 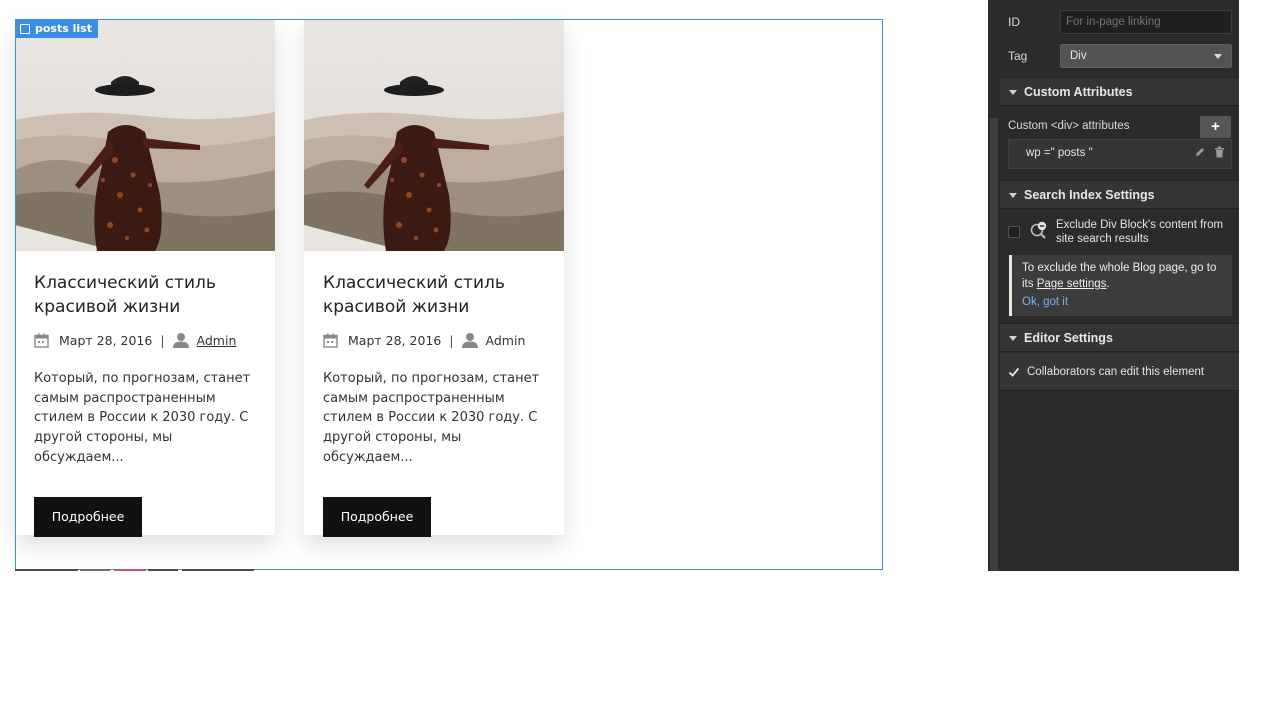 What do you see at coordinates (1072, 284) in the screenshot?
I see `page-settings-link: Page settings` at bounding box center [1072, 284].